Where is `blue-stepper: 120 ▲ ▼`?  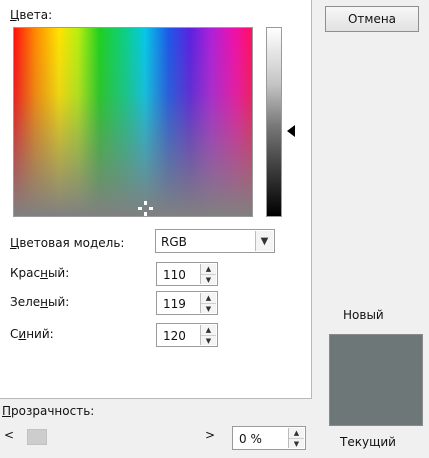
blue-stepper: 120 ▲ ▼ is located at coordinates (187, 335).